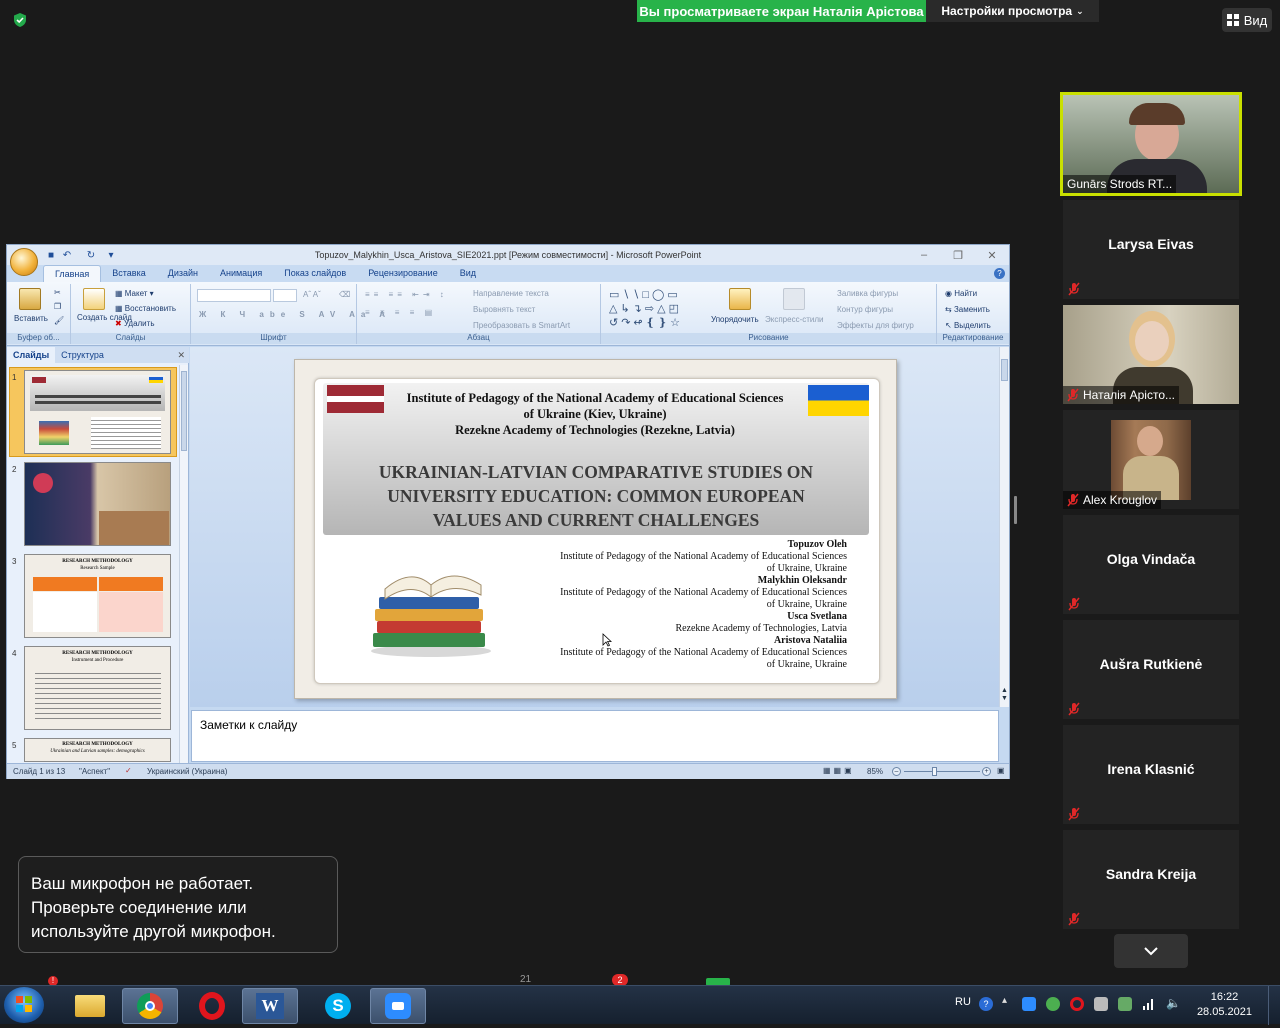 The width and height of the screenshot is (1280, 1028). What do you see at coordinates (234, 295) in the screenshot?
I see `font-name-select` at bounding box center [234, 295].